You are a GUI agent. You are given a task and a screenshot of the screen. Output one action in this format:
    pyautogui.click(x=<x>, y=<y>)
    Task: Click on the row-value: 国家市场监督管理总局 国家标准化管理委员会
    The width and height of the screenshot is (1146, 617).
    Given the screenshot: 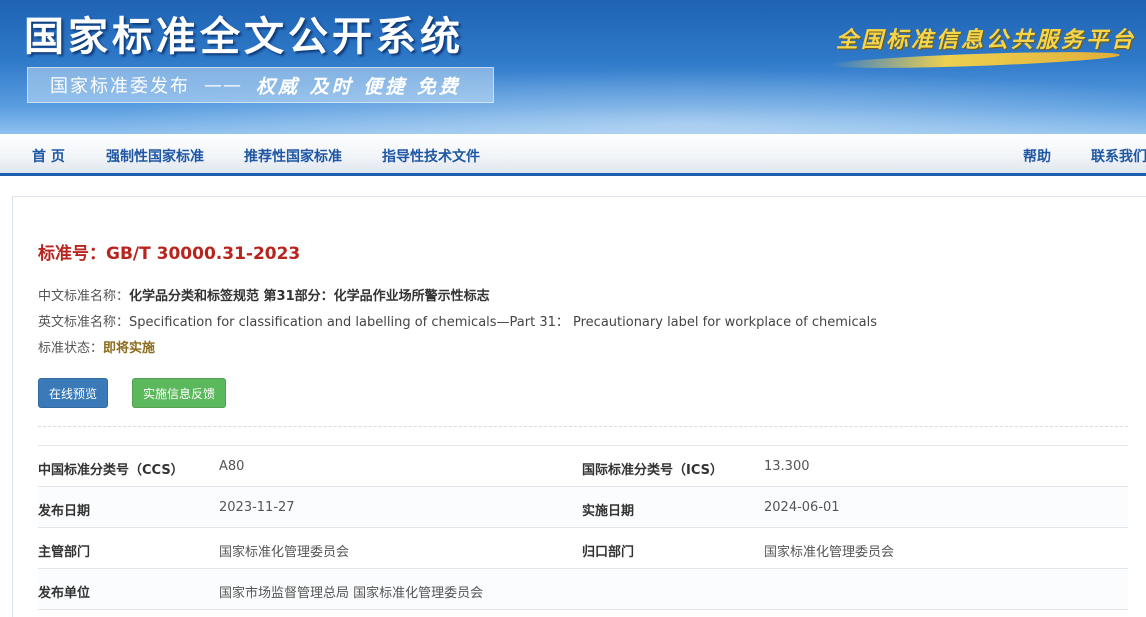 What is the action you would take?
    pyautogui.click(x=351, y=593)
    